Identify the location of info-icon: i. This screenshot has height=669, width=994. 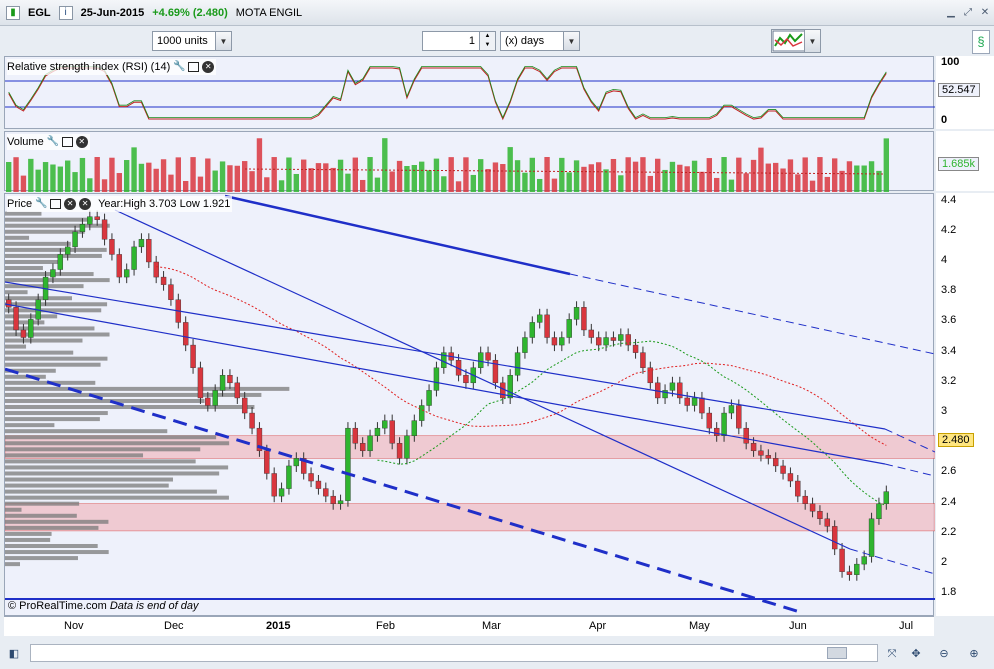
(65, 12).